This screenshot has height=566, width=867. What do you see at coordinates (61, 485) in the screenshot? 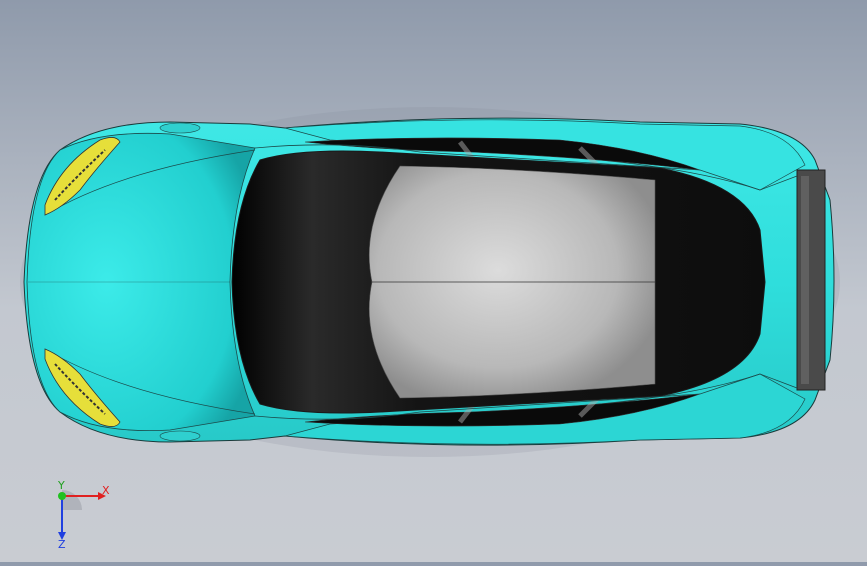
I see `triad-y-label: Y` at bounding box center [61, 485].